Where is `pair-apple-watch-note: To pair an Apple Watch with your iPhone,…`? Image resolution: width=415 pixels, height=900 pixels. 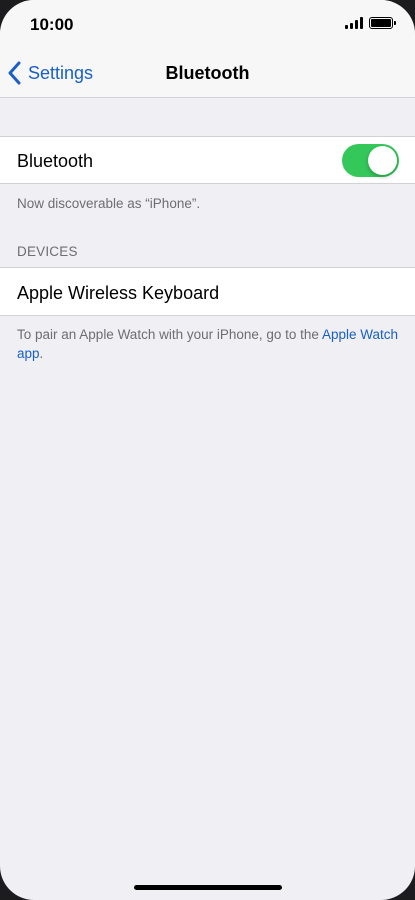
pair-apple-watch-note: To pair an Apple Watch with your iPhone,… is located at coordinates (209, 344).